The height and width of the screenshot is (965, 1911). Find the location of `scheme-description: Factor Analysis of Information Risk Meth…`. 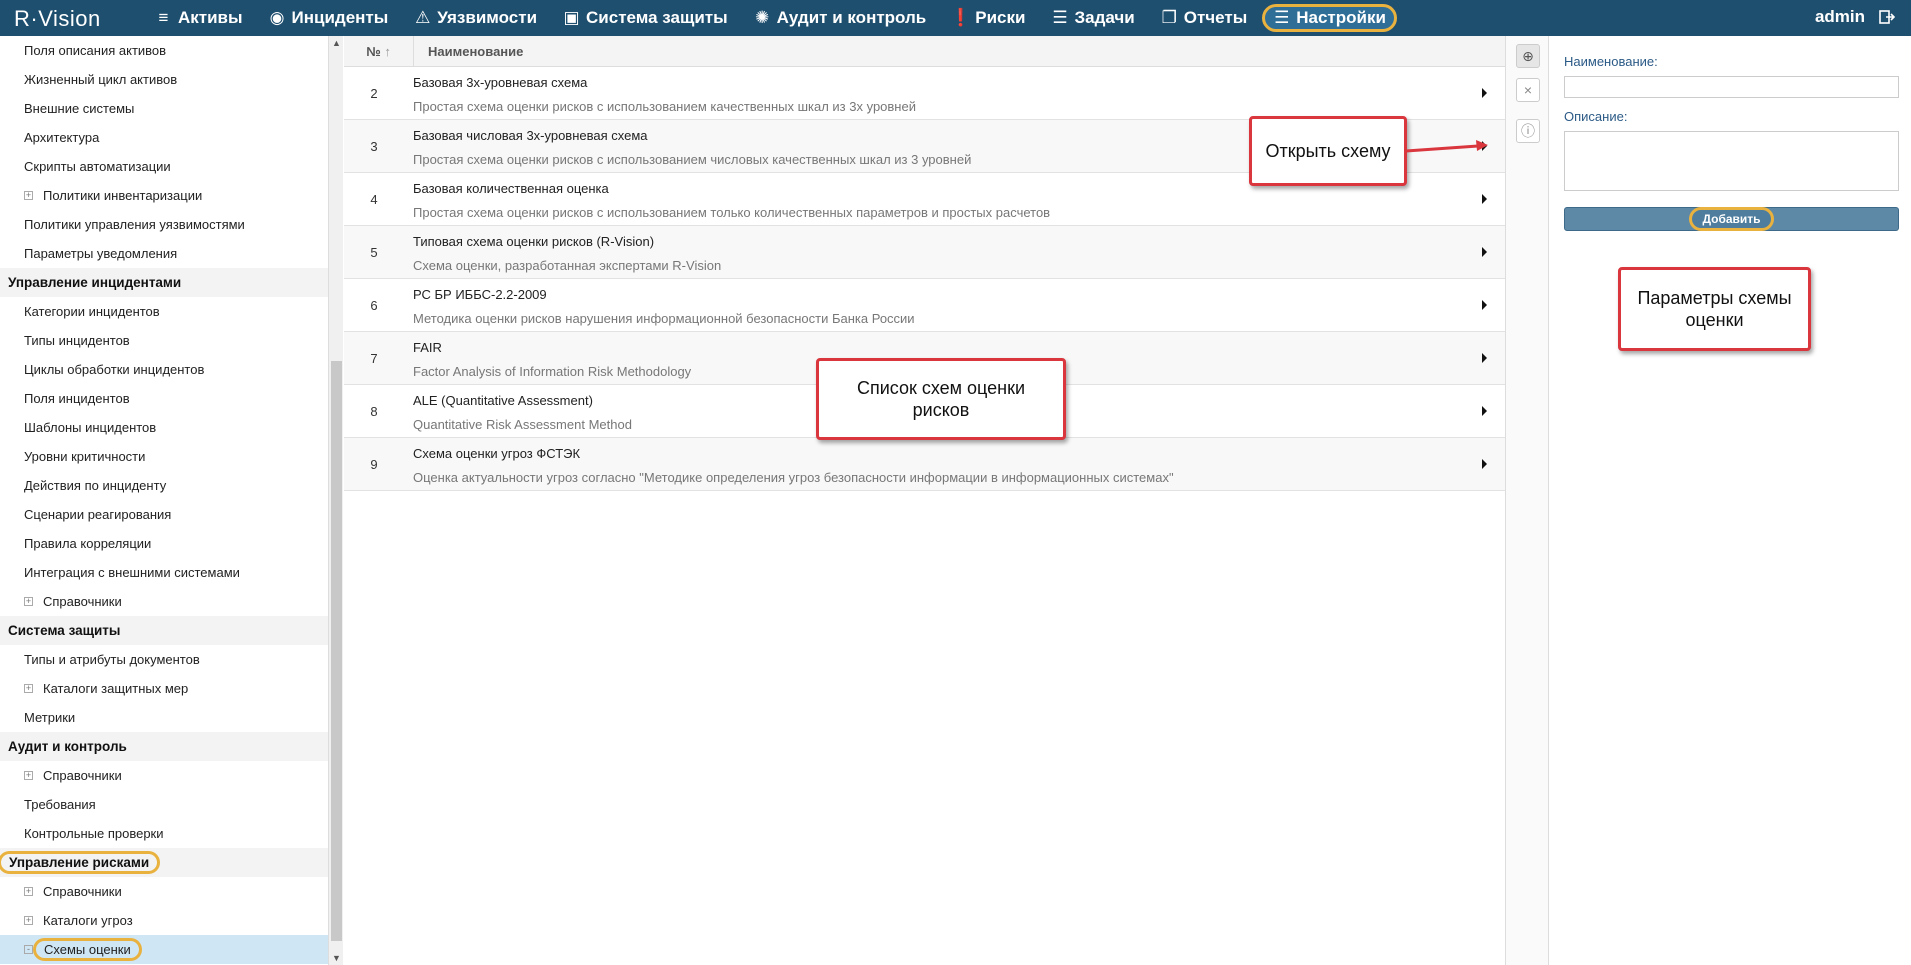

scheme-description: Factor Analysis of Information Risk Meth… is located at coordinates (552, 371).